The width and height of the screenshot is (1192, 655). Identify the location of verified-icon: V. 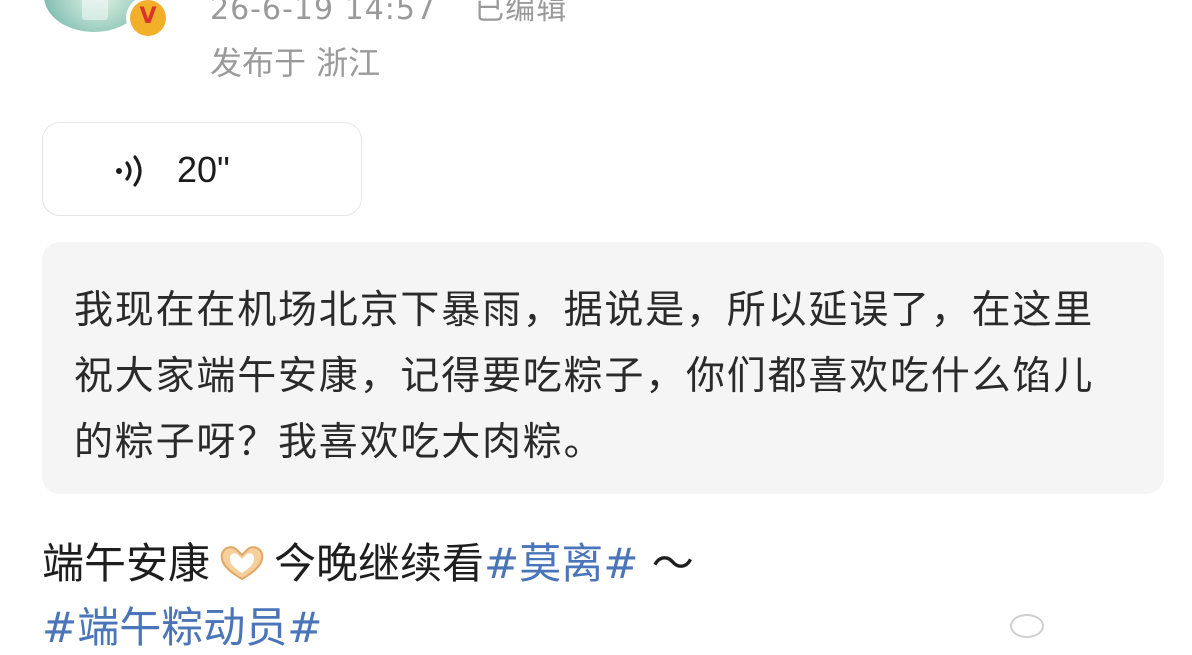
(148, 18).